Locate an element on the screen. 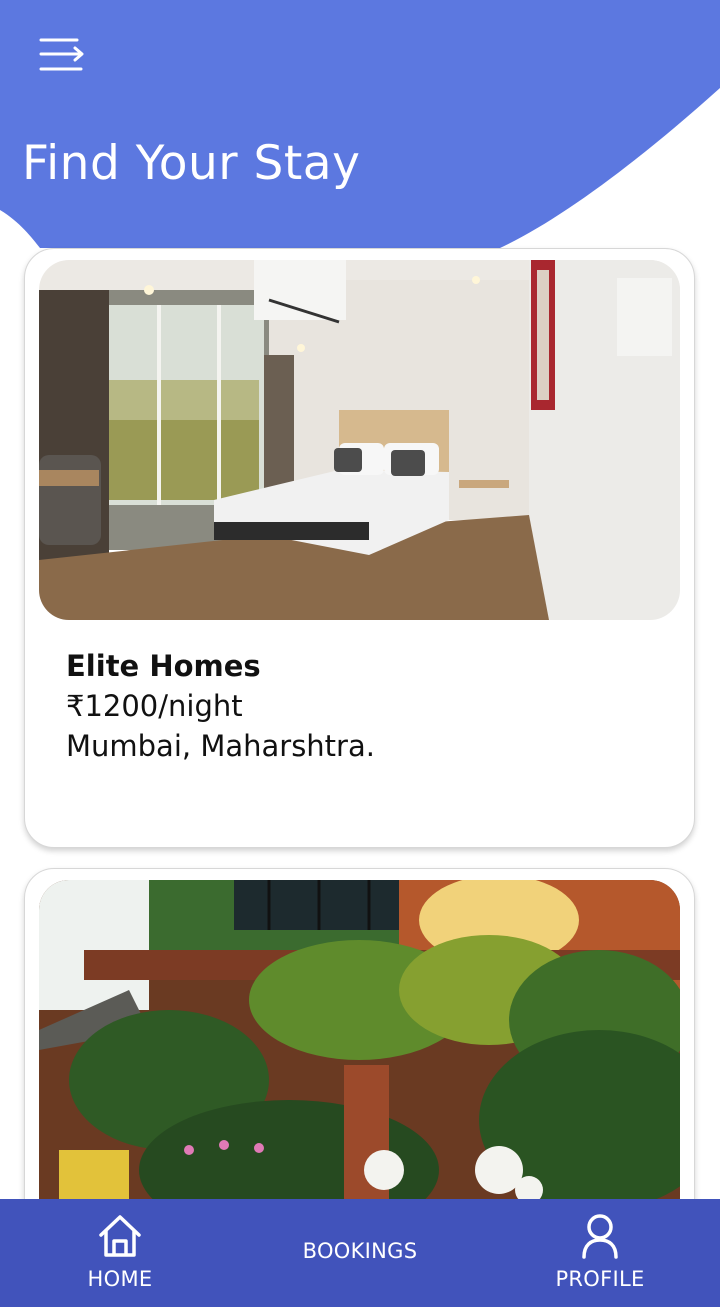 This screenshot has width=720, height=1307. page-title: Find Your Stay is located at coordinates (191, 163).